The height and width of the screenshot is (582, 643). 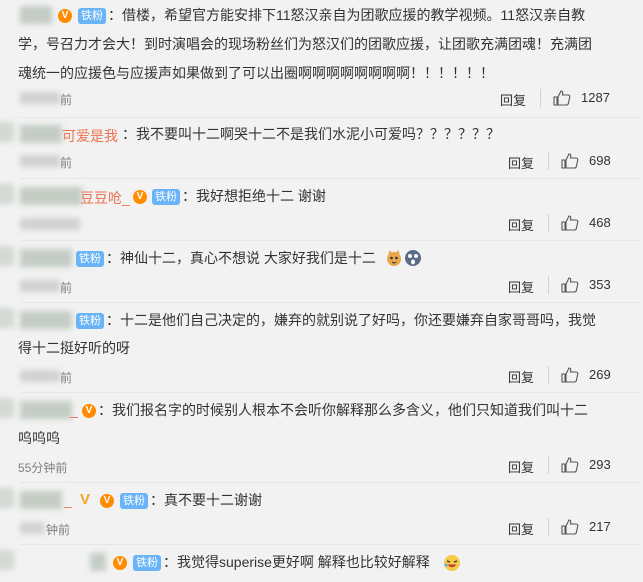 What do you see at coordinates (600, 374) in the screenshot?
I see `like-count: 269` at bounding box center [600, 374].